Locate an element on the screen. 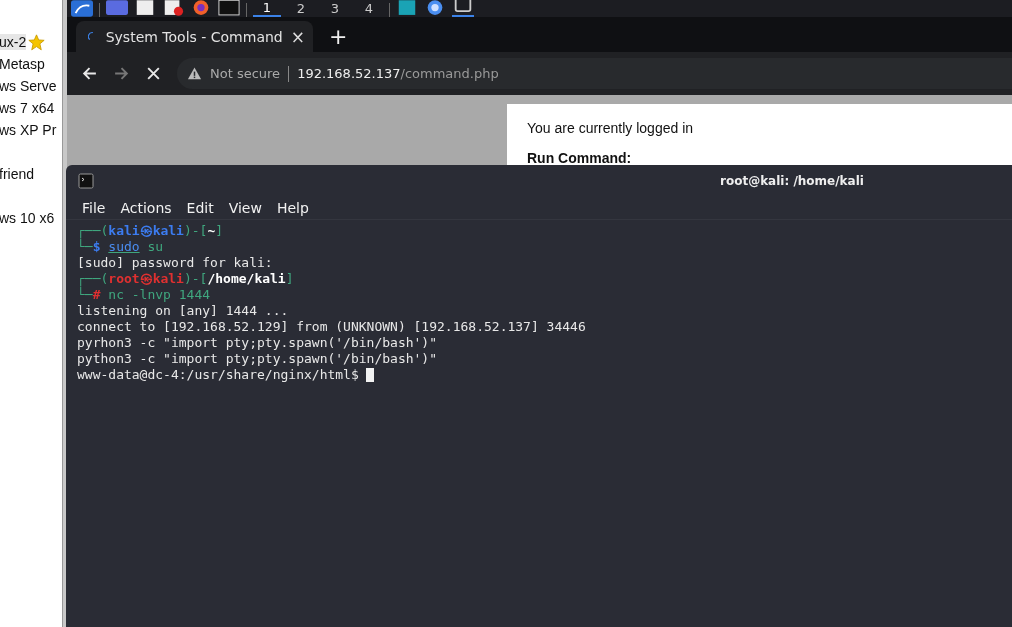  workspace-button: 4 is located at coordinates (369, 8).